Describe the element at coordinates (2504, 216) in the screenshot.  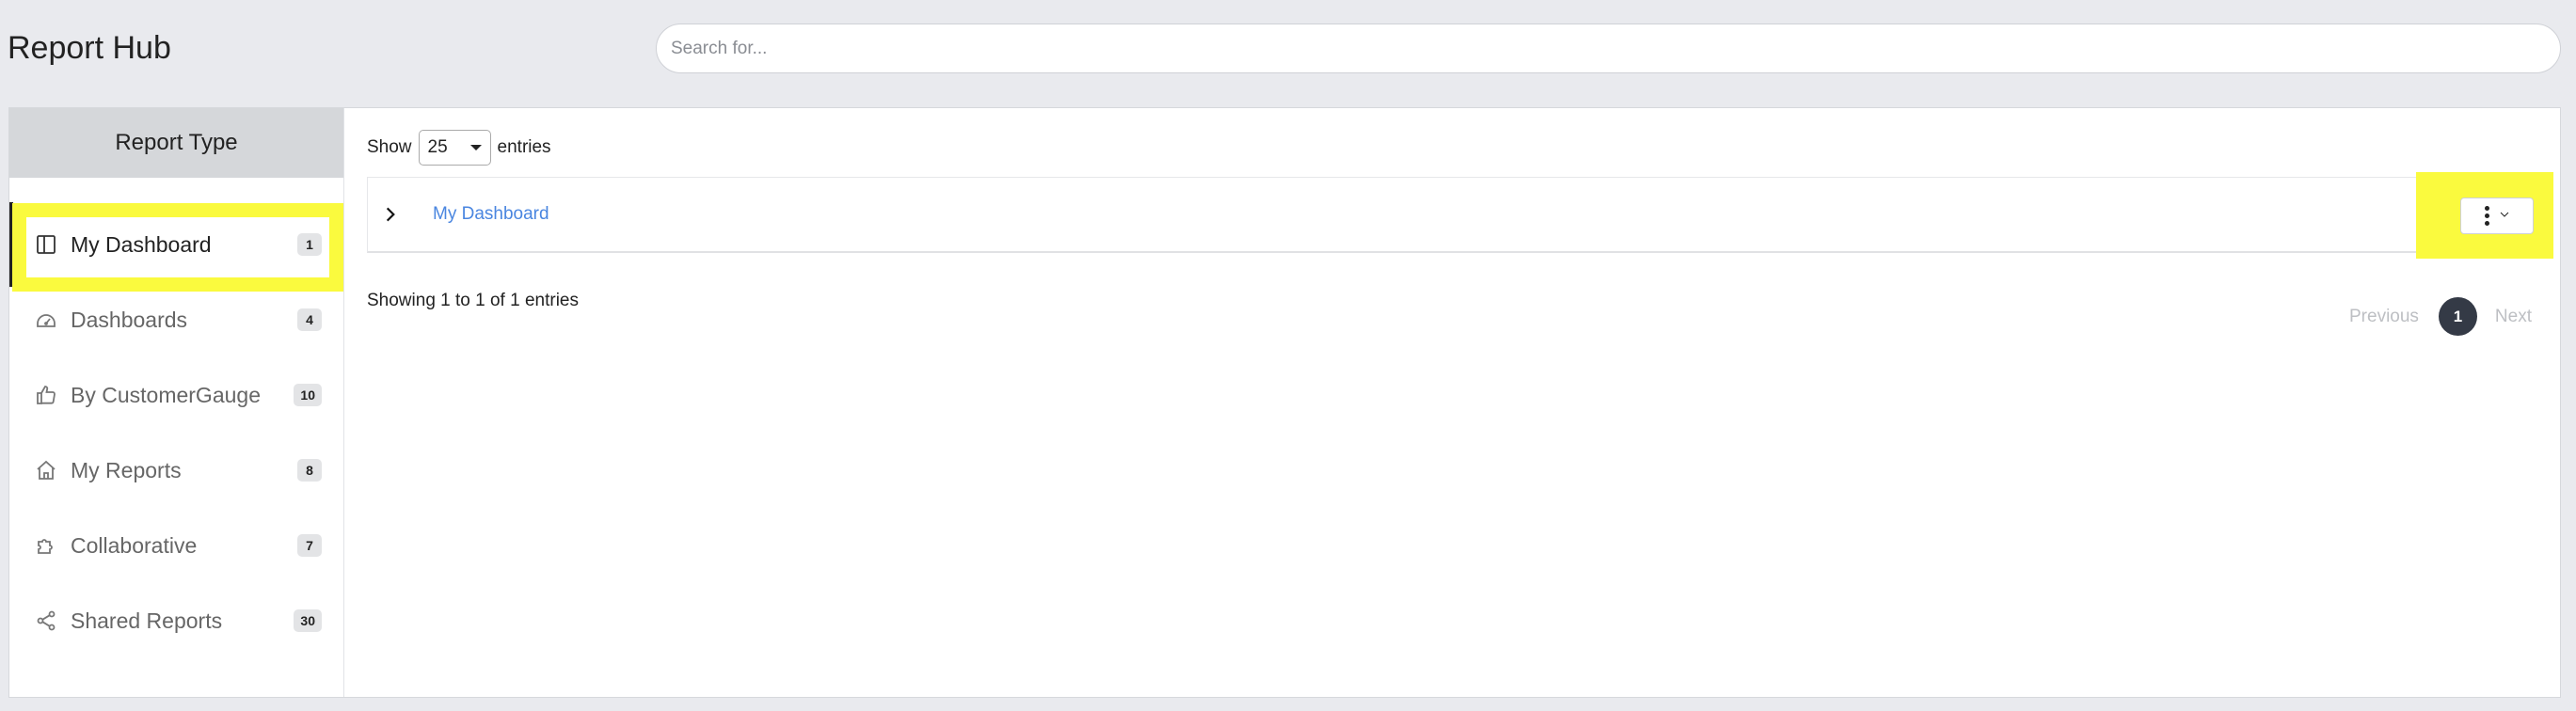
I see `chevron-down-icon` at that location.